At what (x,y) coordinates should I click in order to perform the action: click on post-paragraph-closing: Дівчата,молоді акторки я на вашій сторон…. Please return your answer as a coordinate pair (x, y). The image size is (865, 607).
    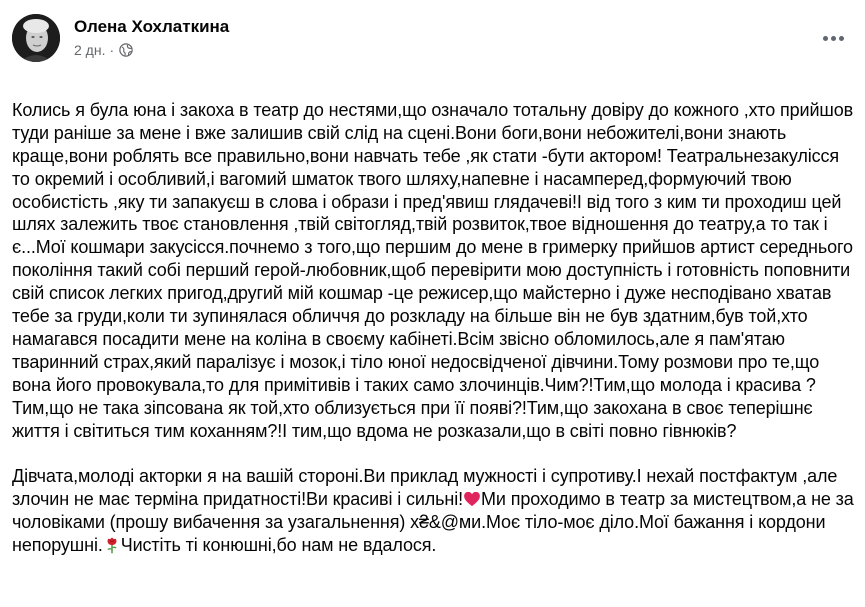
    Looking at the image, I should click on (433, 511).